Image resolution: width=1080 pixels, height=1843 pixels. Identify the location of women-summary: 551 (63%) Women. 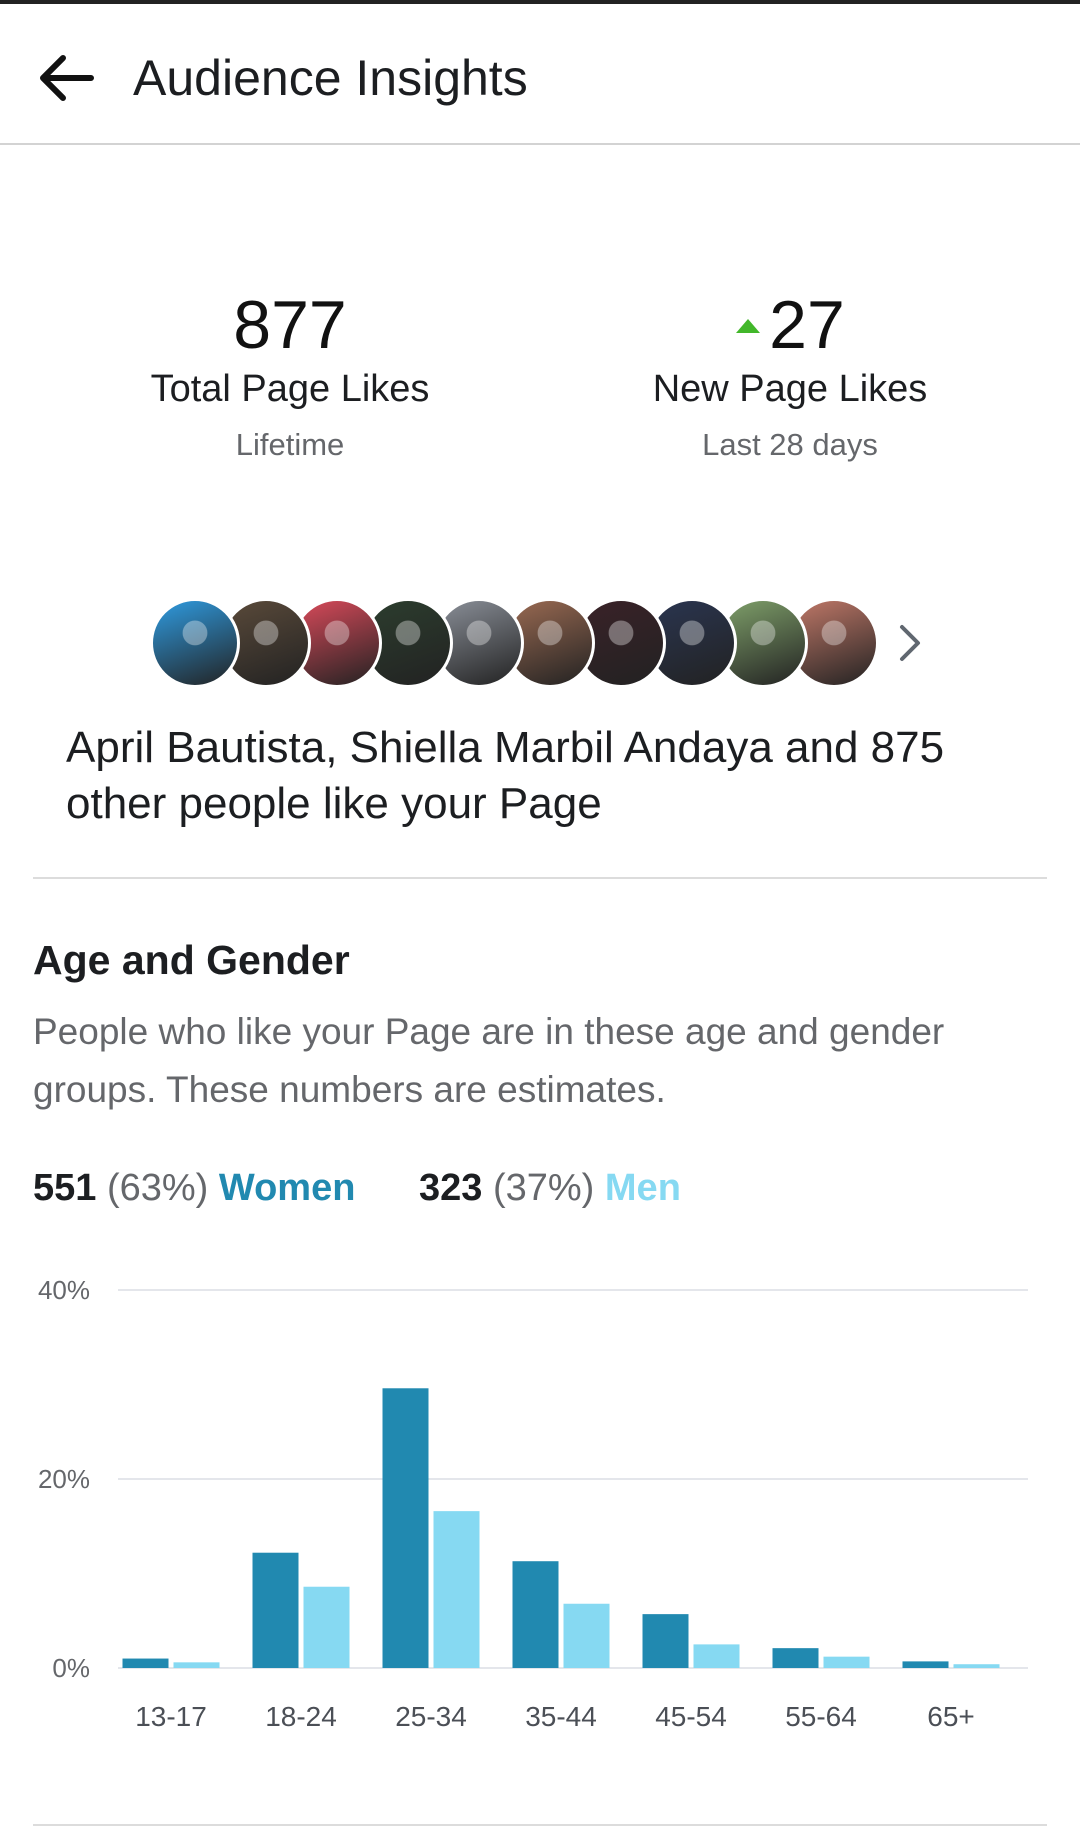
(194, 1188).